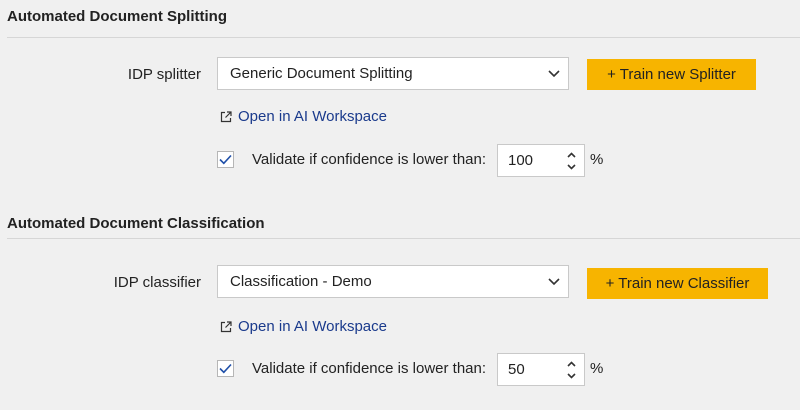 This screenshot has width=800, height=410. Describe the element at coordinates (597, 368) in the screenshot. I see `classification-percent-unit: %` at that location.